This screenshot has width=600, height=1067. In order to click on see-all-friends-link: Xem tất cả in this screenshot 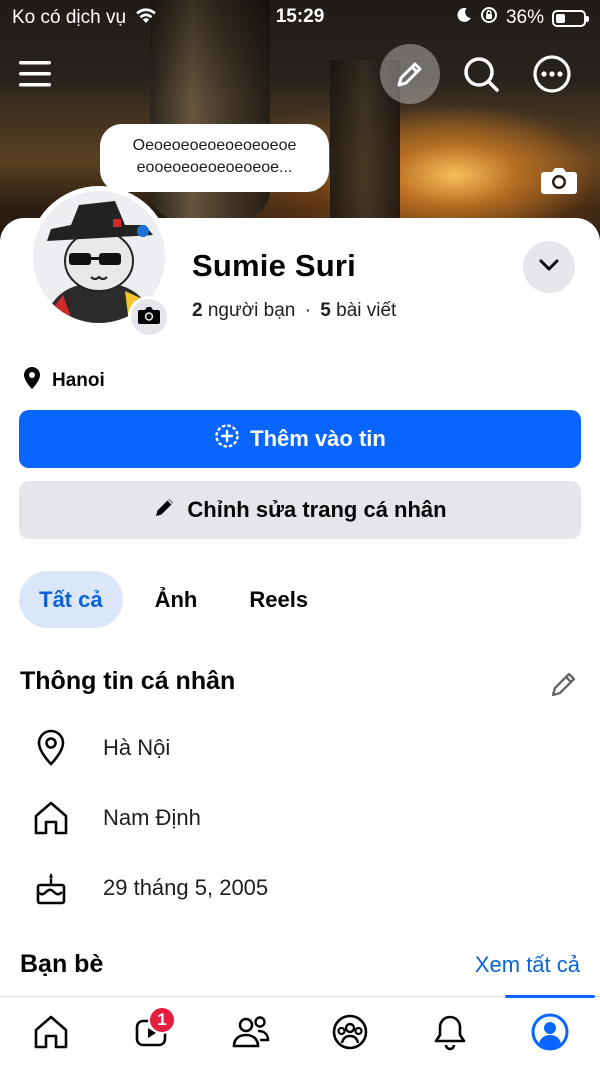, I will do `click(527, 965)`.